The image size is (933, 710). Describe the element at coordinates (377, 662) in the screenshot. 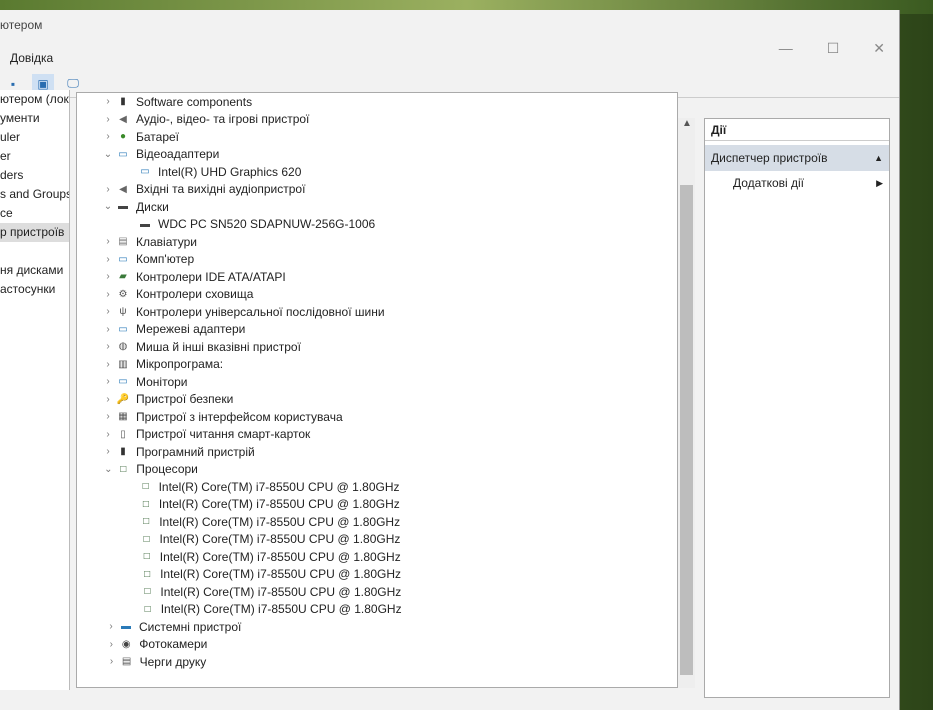

I see `tree-item: › ▤ Черги друку` at that location.